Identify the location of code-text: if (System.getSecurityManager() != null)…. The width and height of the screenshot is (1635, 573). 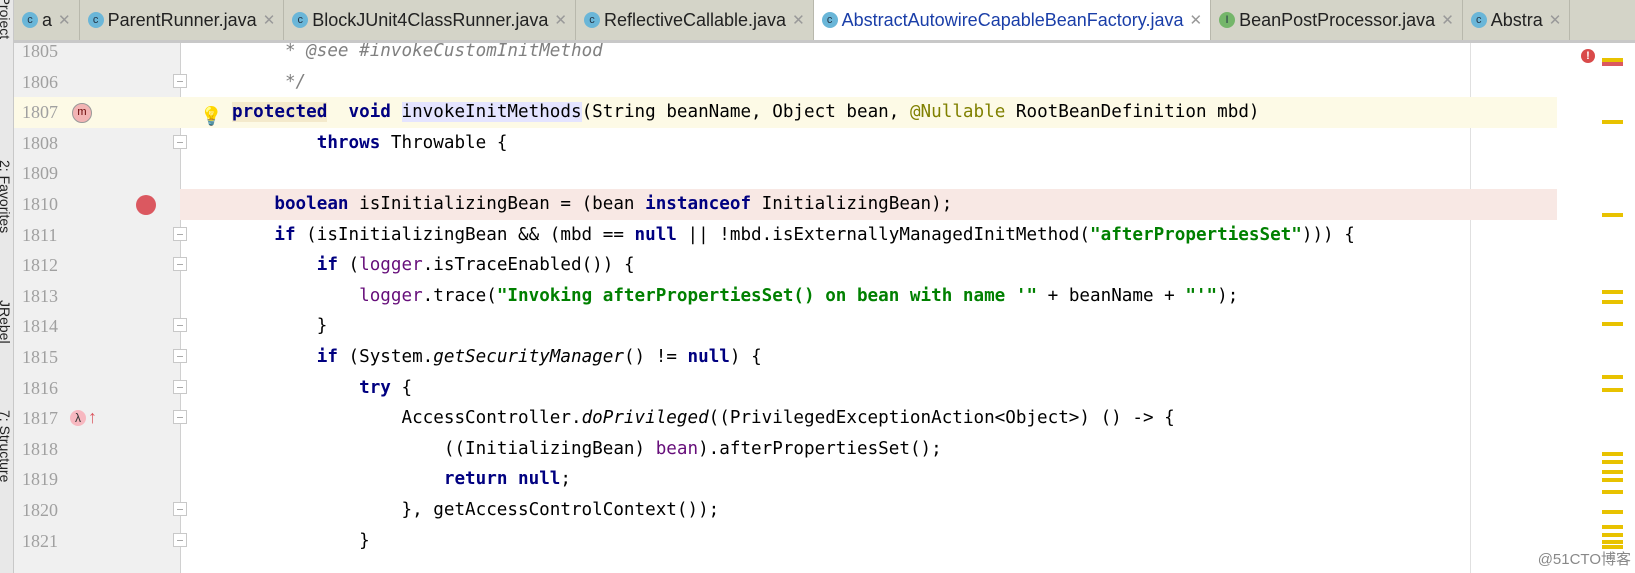
(868, 357).